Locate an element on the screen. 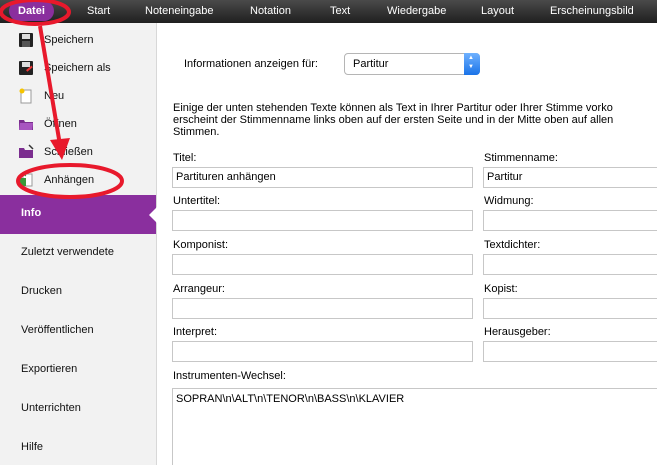 The image size is (657, 468). sidebar-category-label: Drucken is located at coordinates (41, 291).